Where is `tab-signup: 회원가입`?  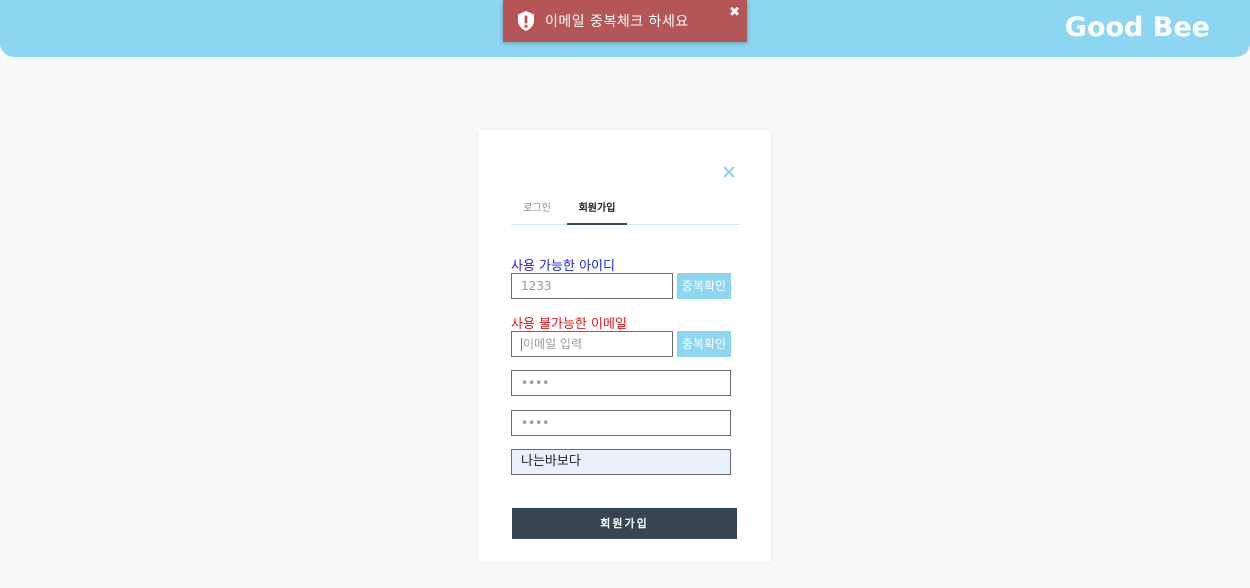 tab-signup: 회원가입 is located at coordinates (597, 212).